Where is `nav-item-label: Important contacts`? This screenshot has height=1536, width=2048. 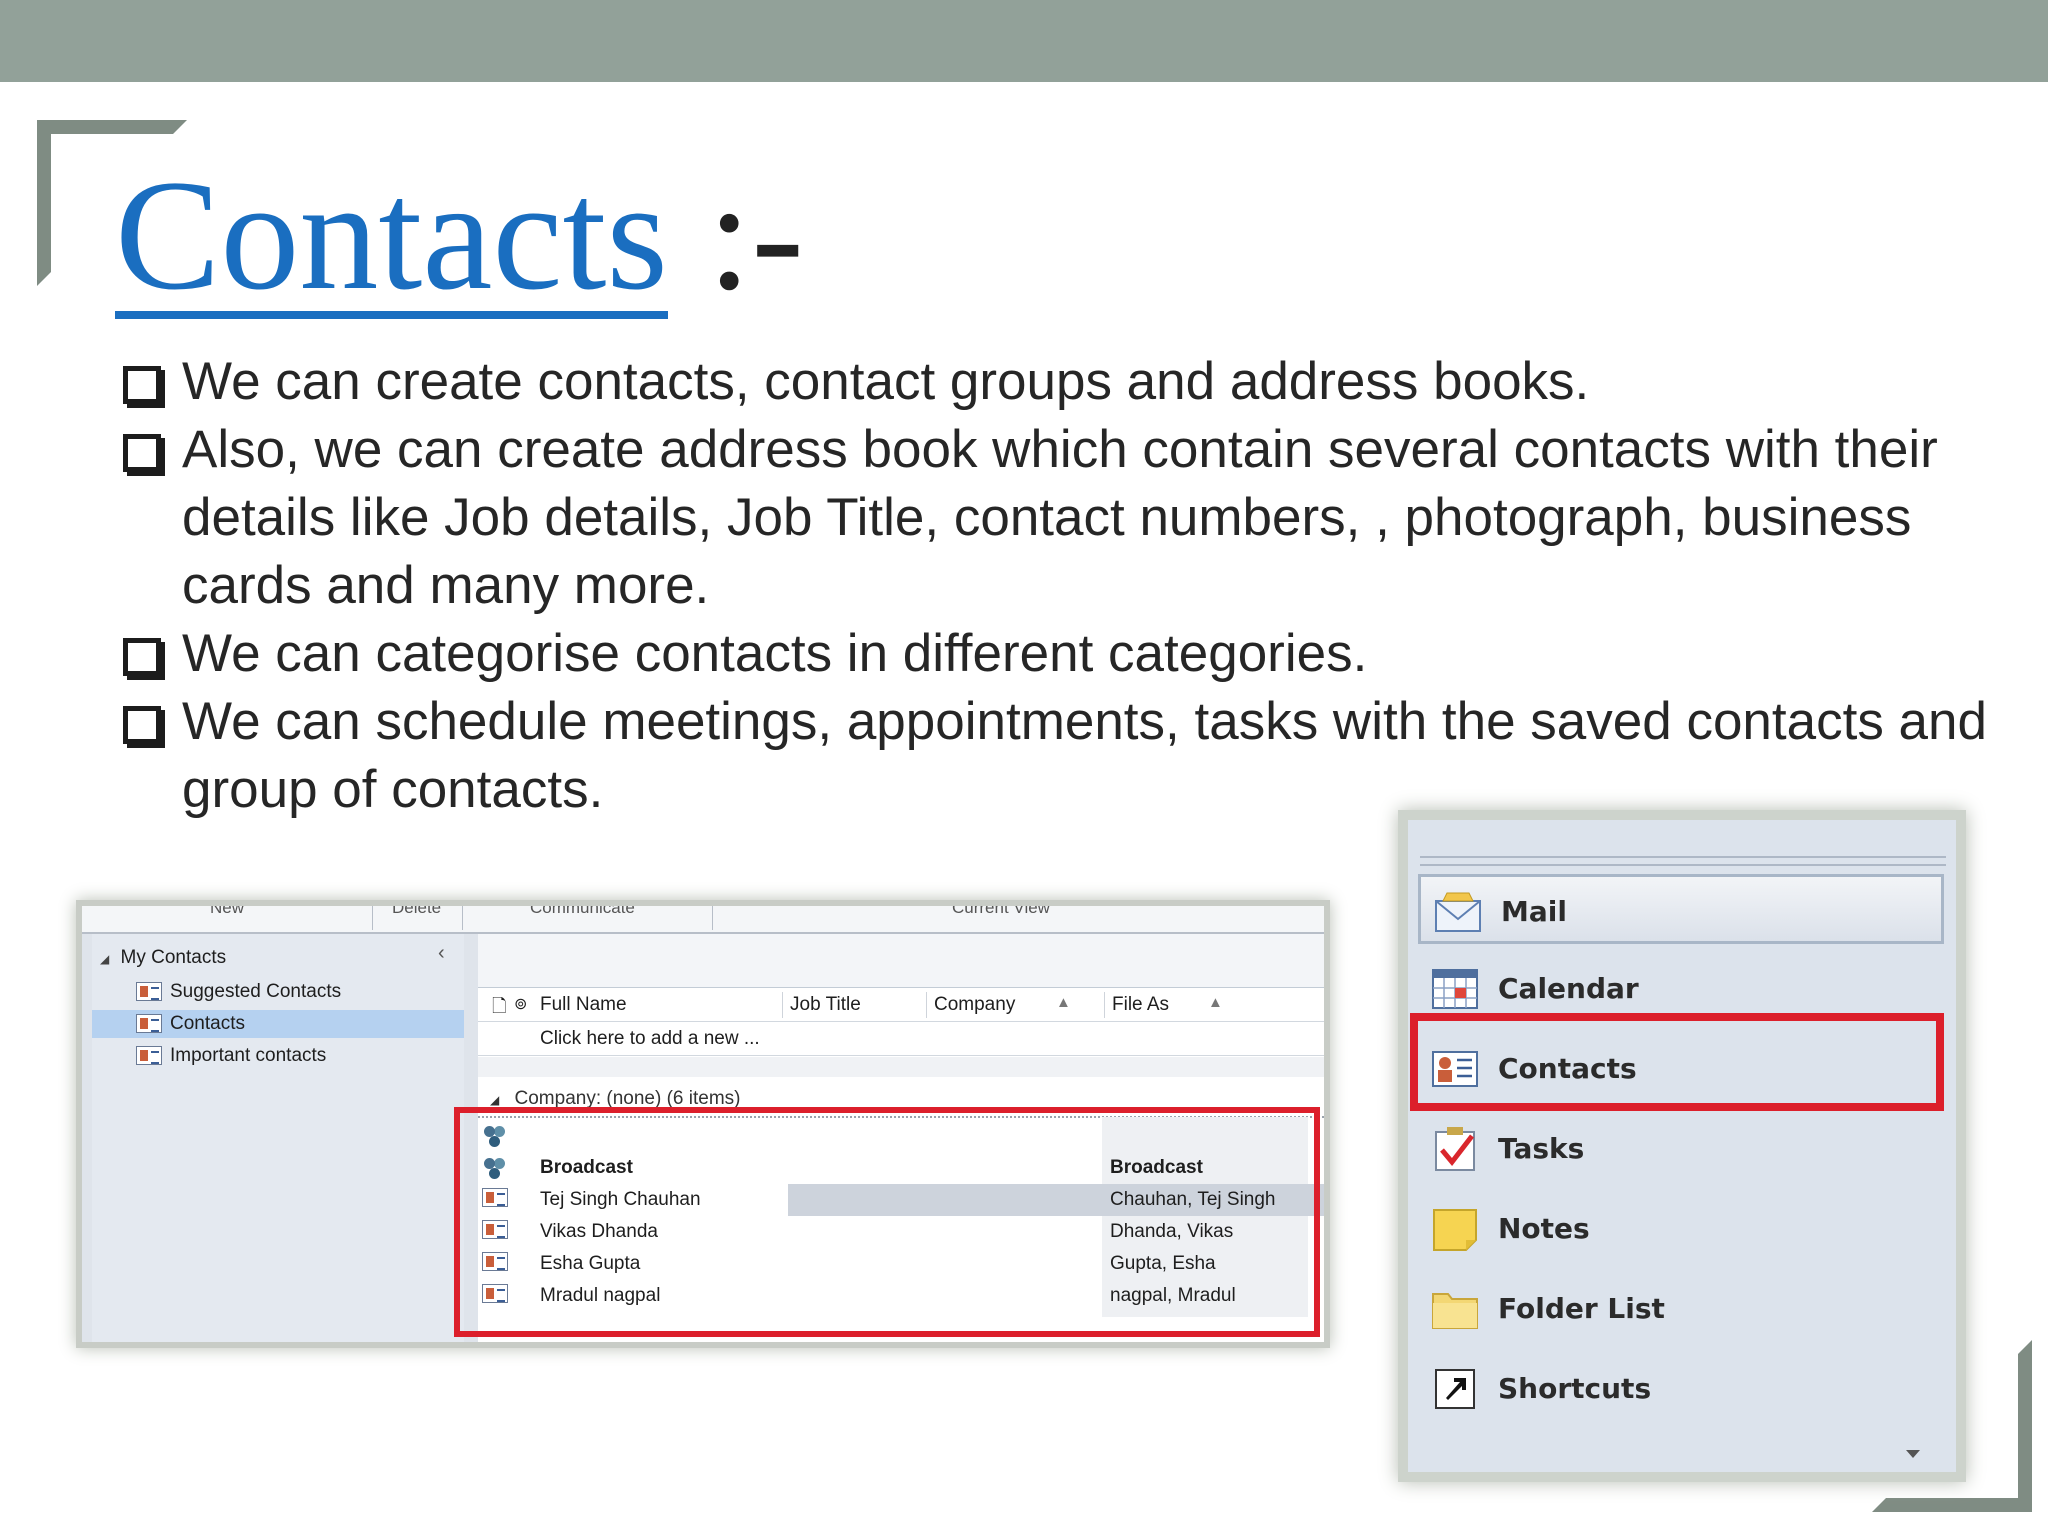 nav-item-label: Important contacts is located at coordinates (248, 1055).